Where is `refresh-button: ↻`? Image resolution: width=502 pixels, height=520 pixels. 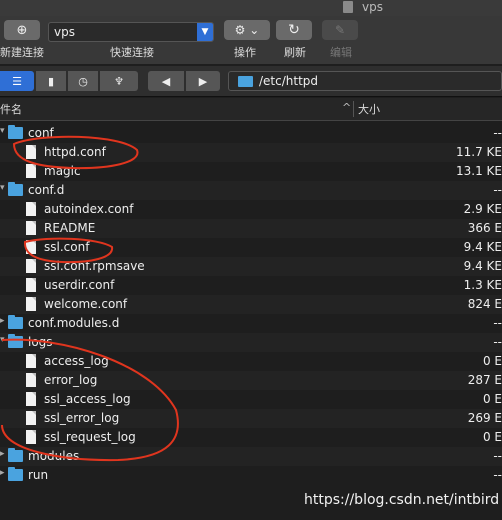
refresh-button: ↻ is located at coordinates (294, 30).